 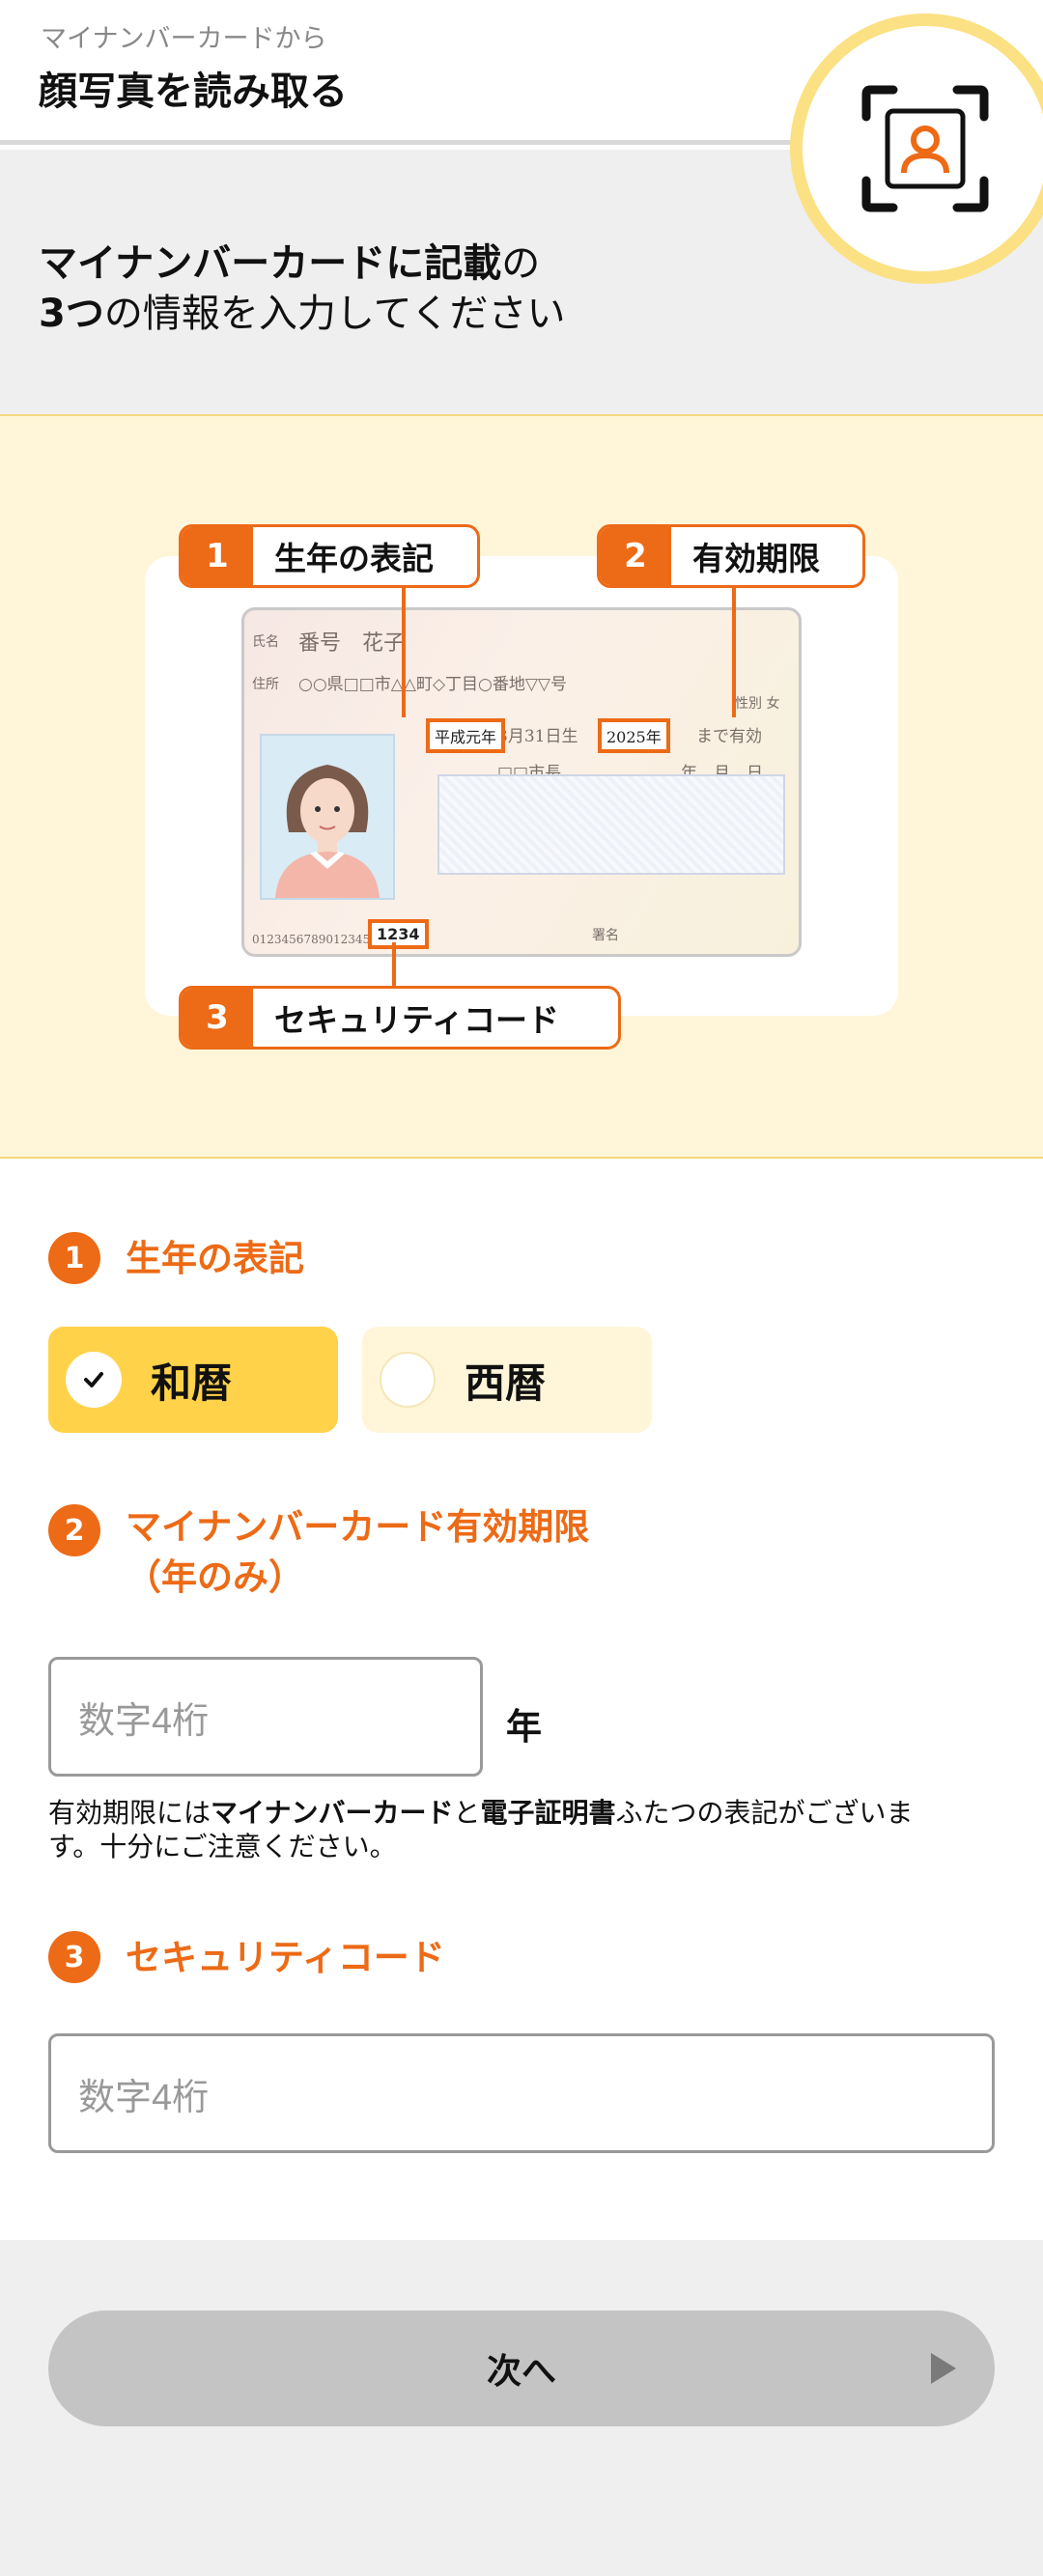 I want to click on radio-empty-icon, so click(x=408, y=1380).